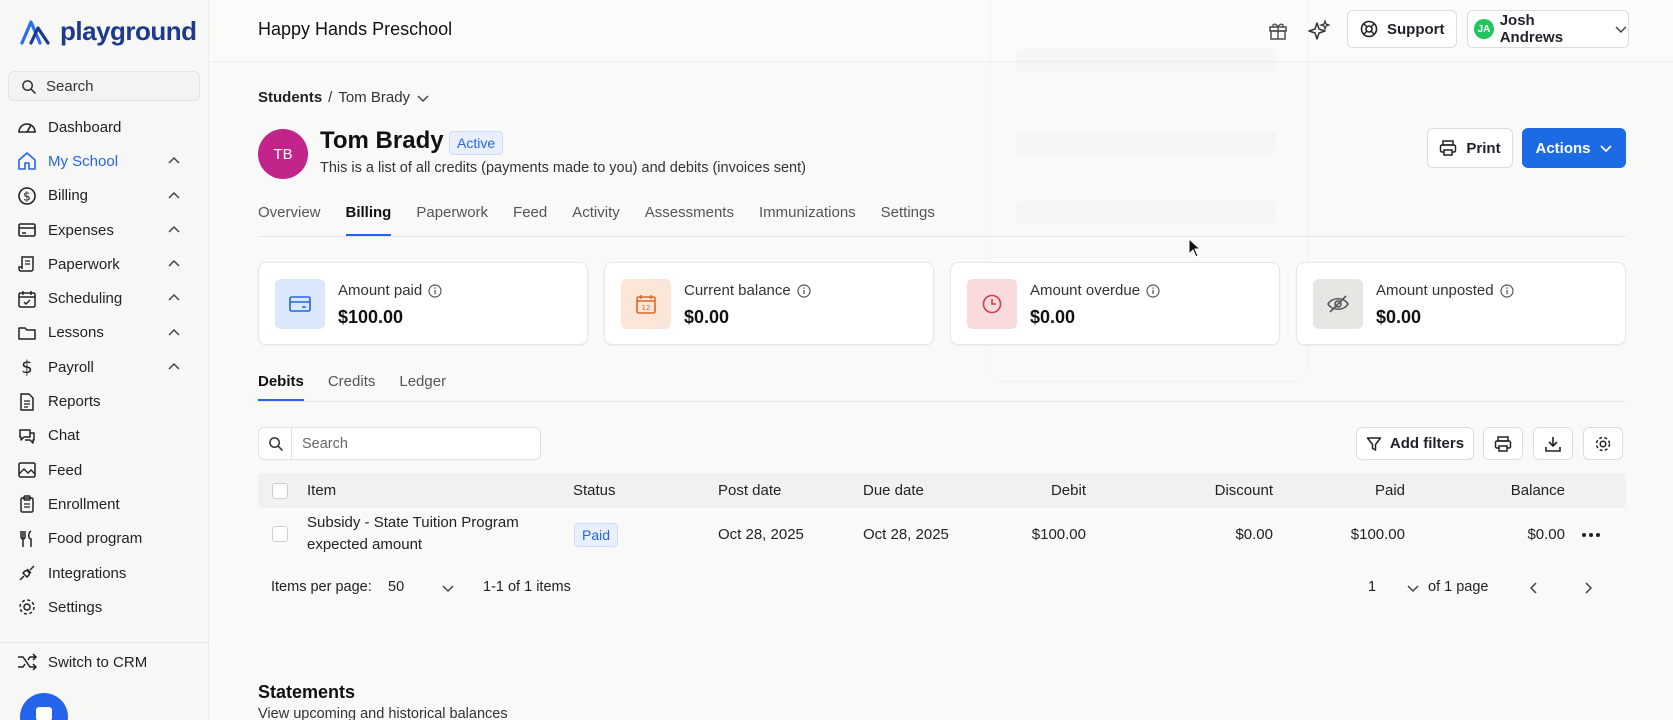 This screenshot has height=720, width=1673. I want to click on tab-paperwork: Paperwork, so click(452, 220).